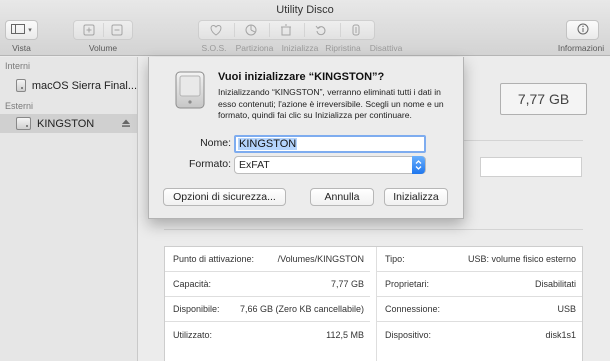  I want to click on view-button: ▾, so click(21, 30).